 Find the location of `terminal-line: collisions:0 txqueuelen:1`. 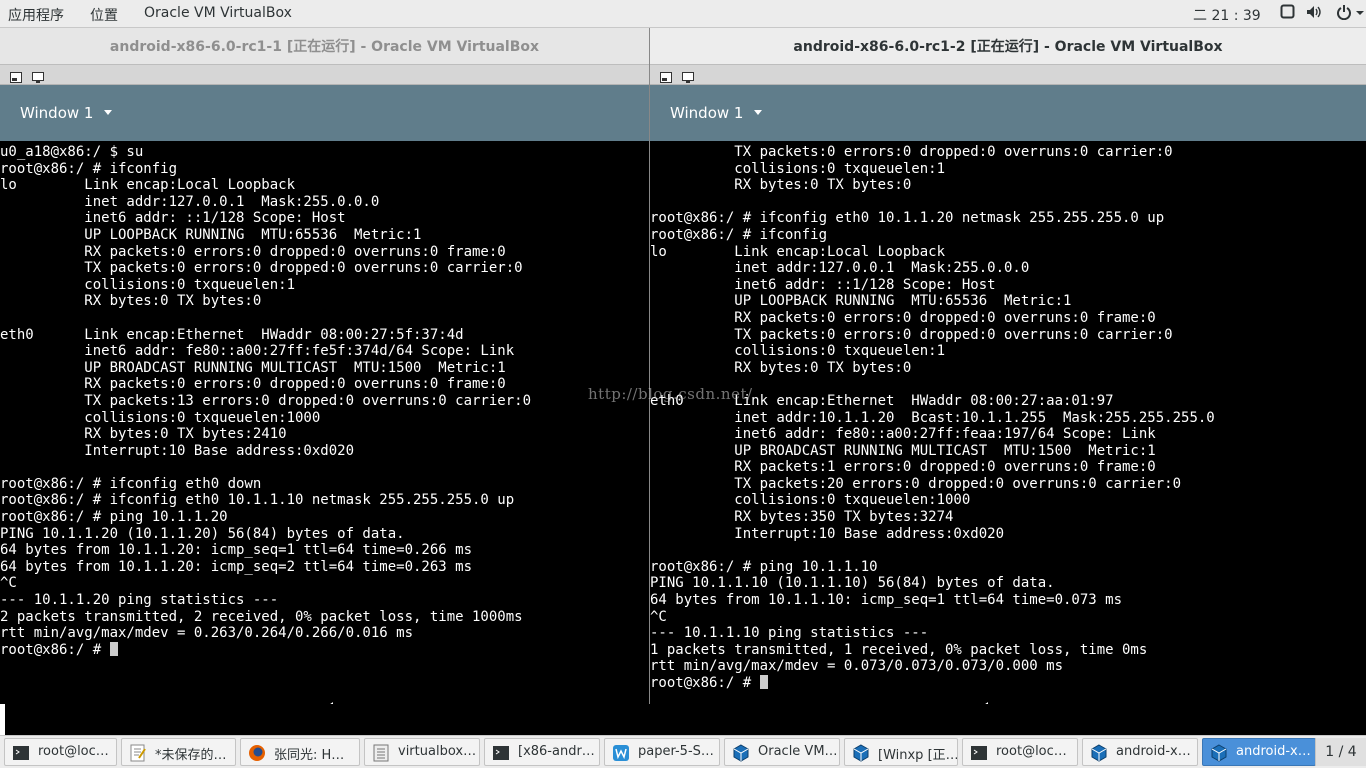

terminal-line: collisions:0 txqueuelen:1 is located at coordinates (798, 168).